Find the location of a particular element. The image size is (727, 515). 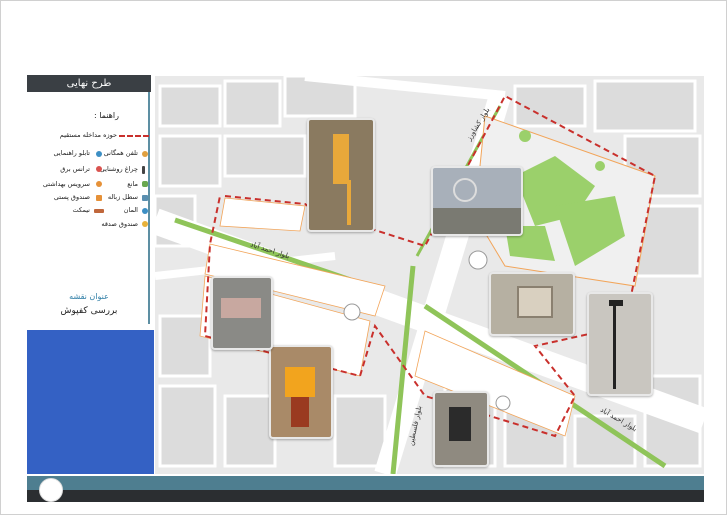

streetlight-icon is located at coordinates (143, 170).